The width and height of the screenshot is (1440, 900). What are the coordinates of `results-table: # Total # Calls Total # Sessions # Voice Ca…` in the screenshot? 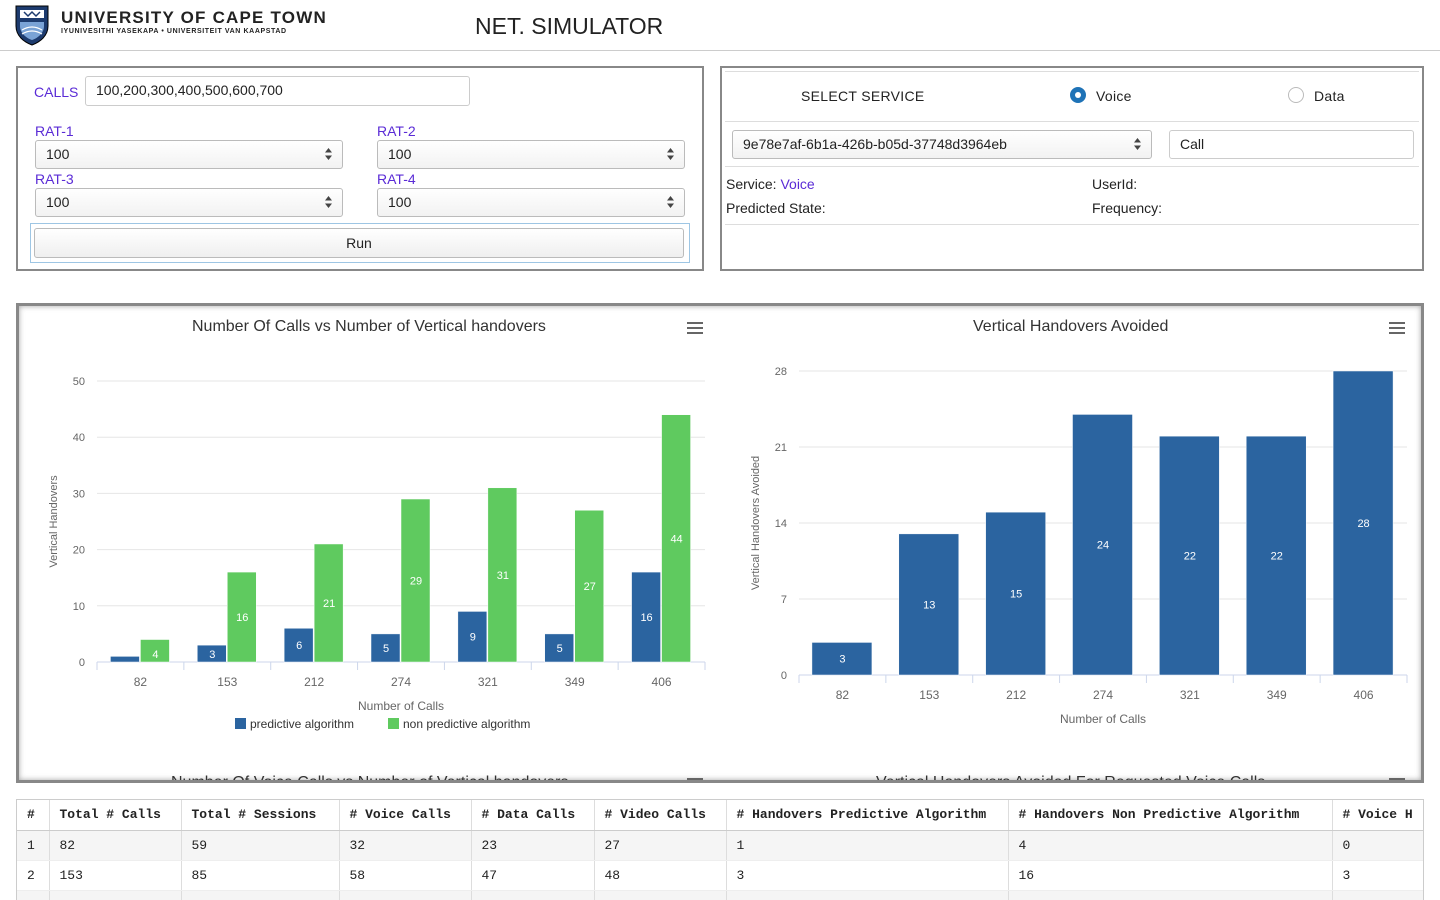 It's located at (720, 850).